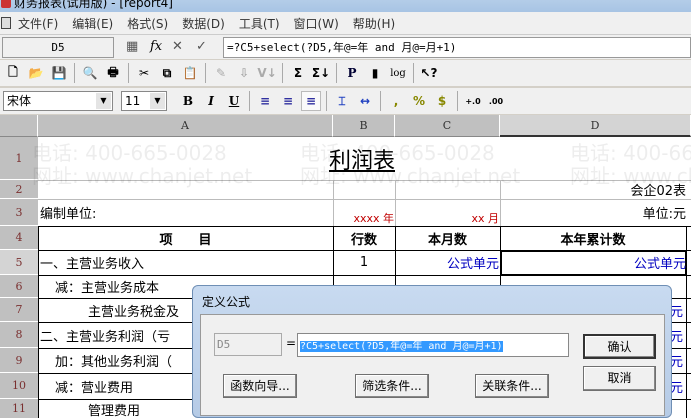 This screenshot has height=418, width=691. Describe the element at coordinates (90, 73) in the screenshot. I see `print-preview-icon: 🔍` at that location.